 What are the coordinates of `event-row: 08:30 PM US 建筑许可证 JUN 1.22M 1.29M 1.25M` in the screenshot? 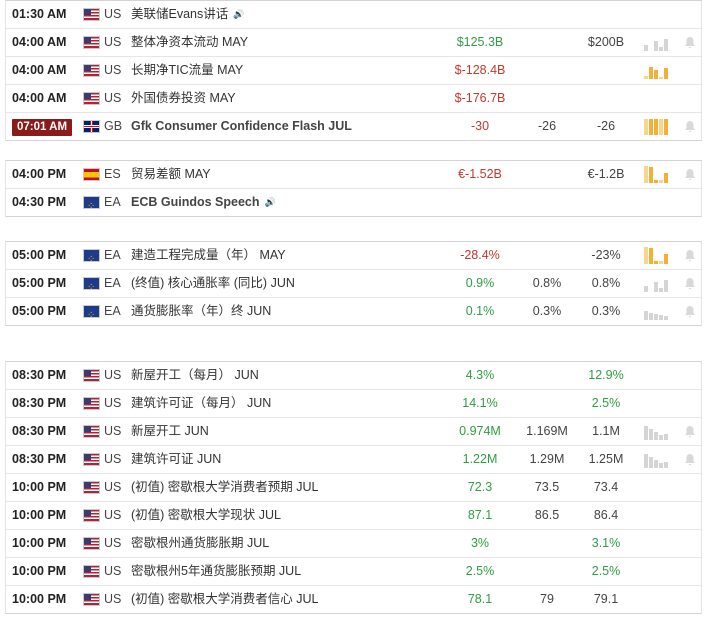 It's located at (353, 460).